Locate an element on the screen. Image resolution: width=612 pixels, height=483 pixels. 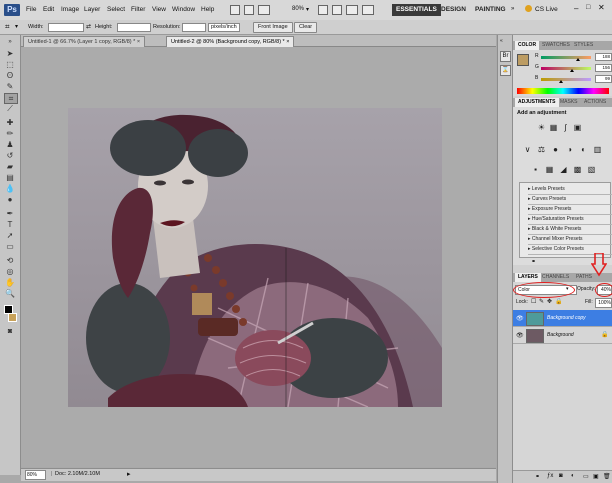
resolution-input is located at coordinates (194, 27).